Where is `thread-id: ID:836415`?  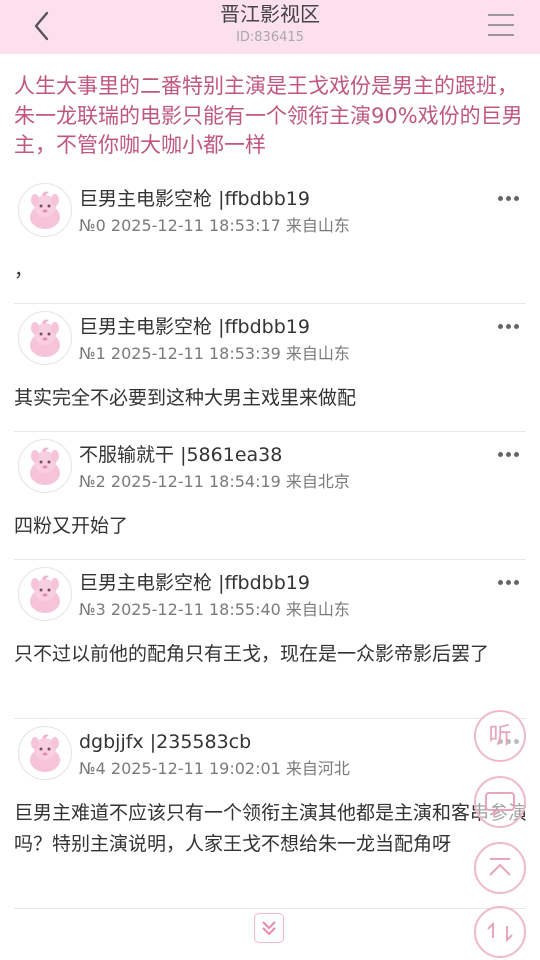 thread-id: ID:836415 is located at coordinates (270, 37).